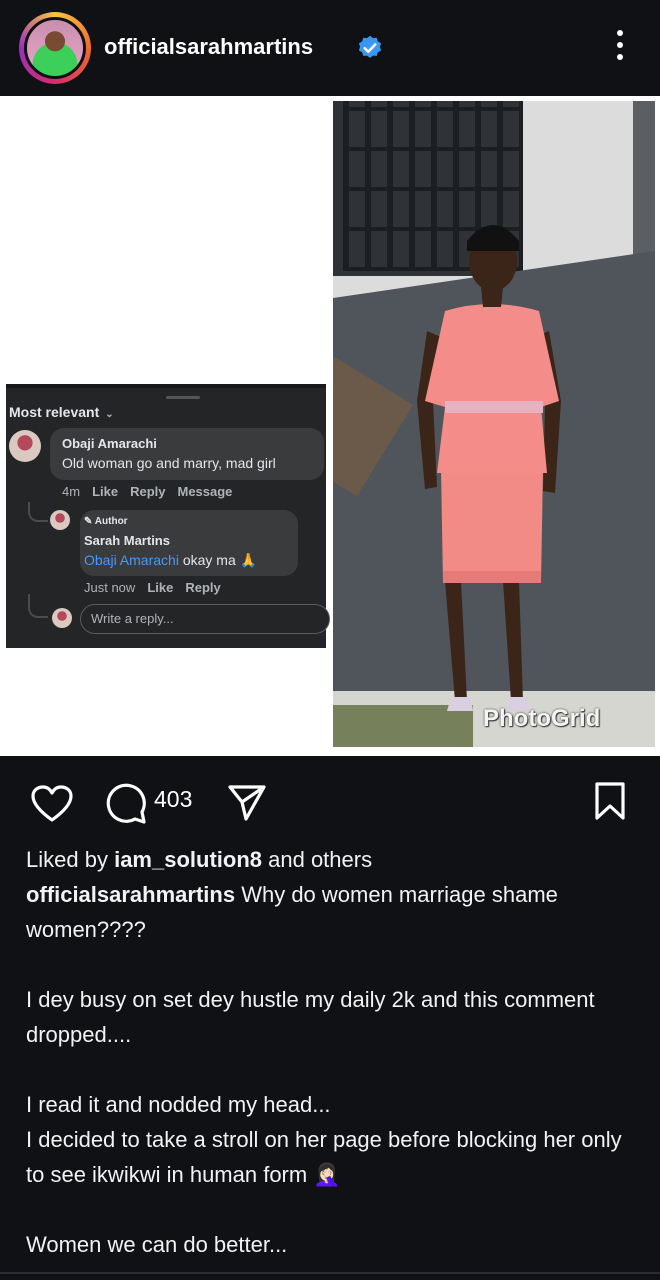 The height and width of the screenshot is (1280, 660). Describe the element at coordinates (61, 412) in the screenshot. I see `comment-sort-label: Most relevant ⌄` at that location.